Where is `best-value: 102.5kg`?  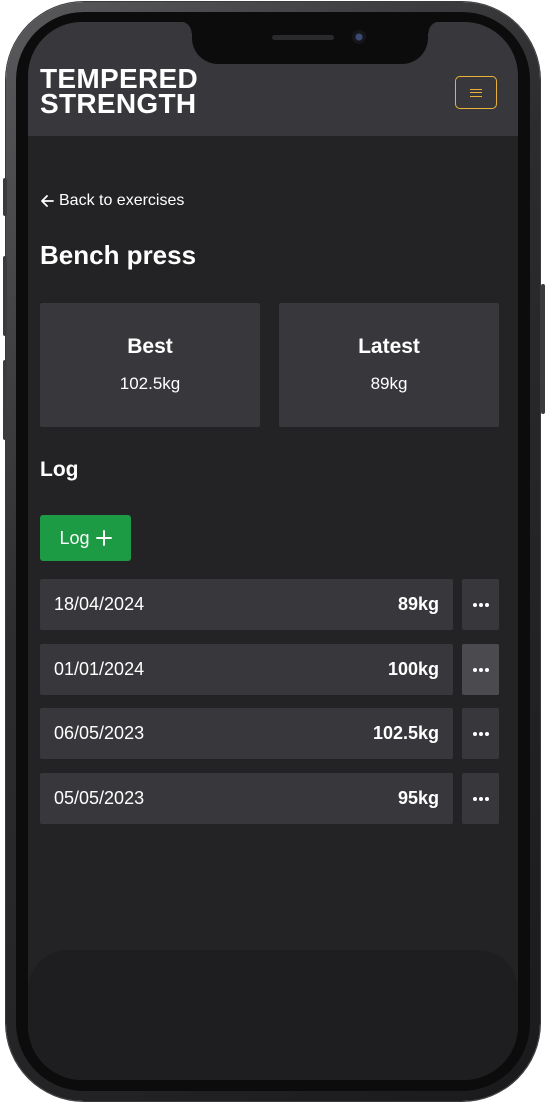
best-value: 102.5kg is located at coordinates (150, 383).